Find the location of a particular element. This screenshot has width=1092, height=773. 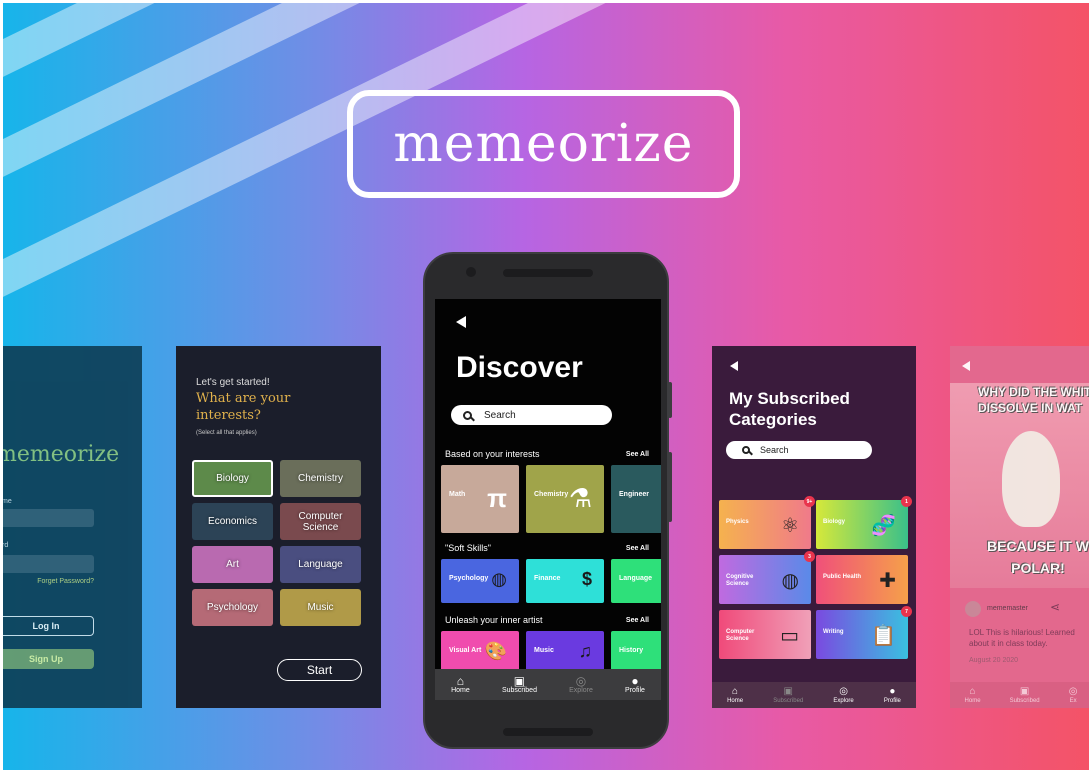

topic-tile: Psychology is located at coordinates (232, 607).